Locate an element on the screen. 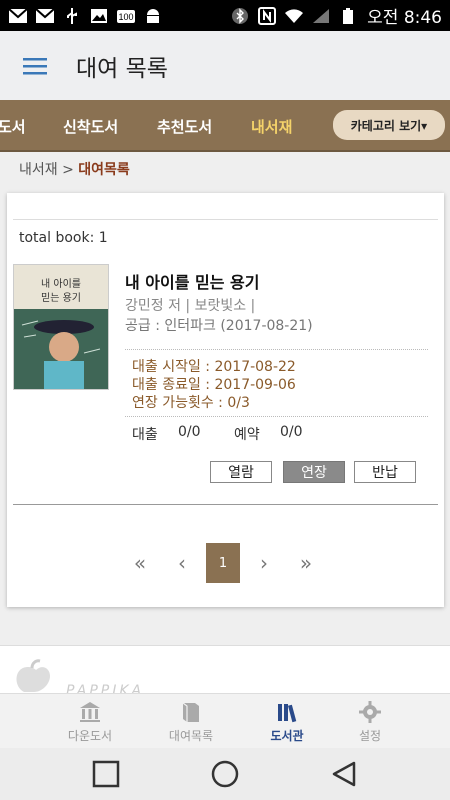  breadcrumb: 내서재 > 대여목록 is located at coordinates (74, 169).